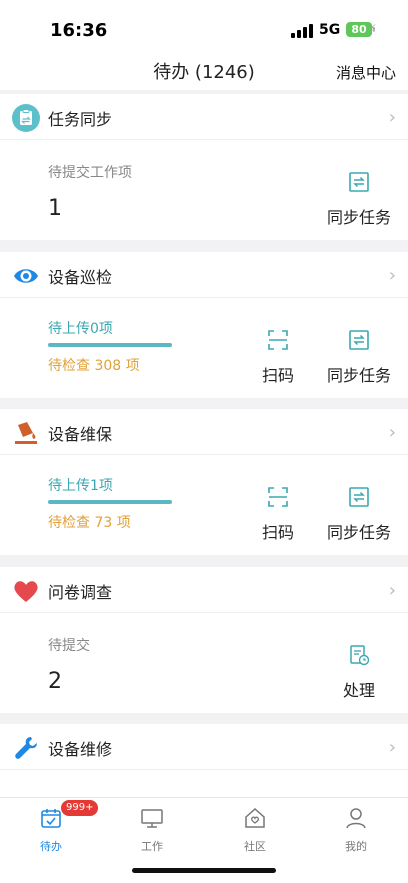 This screenshot has height=883, width=408. What do you see at coordinates (204, 870) in the screenshot?
I see `home-indicator` at bounding box center [204, 870].